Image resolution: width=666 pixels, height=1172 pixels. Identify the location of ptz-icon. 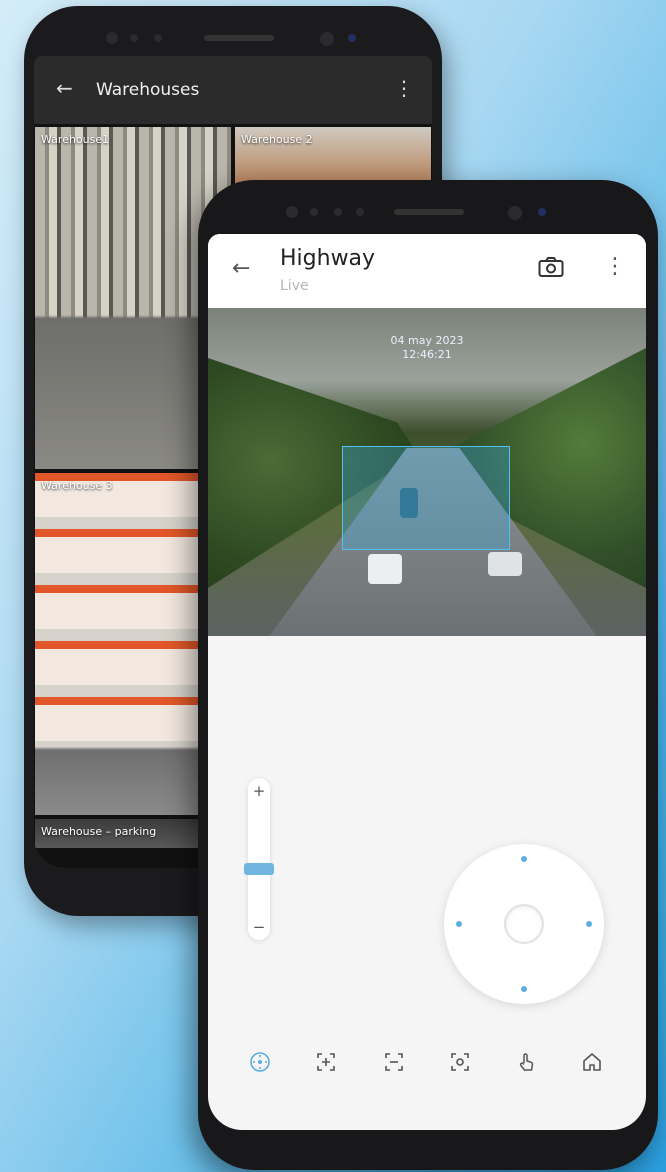
(260, 1062).